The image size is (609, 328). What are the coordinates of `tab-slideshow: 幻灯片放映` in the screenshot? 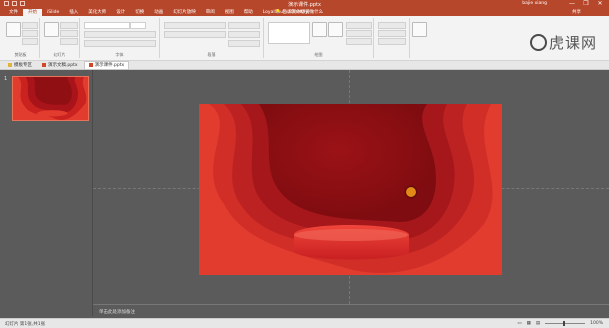 It's located at (184, 12).